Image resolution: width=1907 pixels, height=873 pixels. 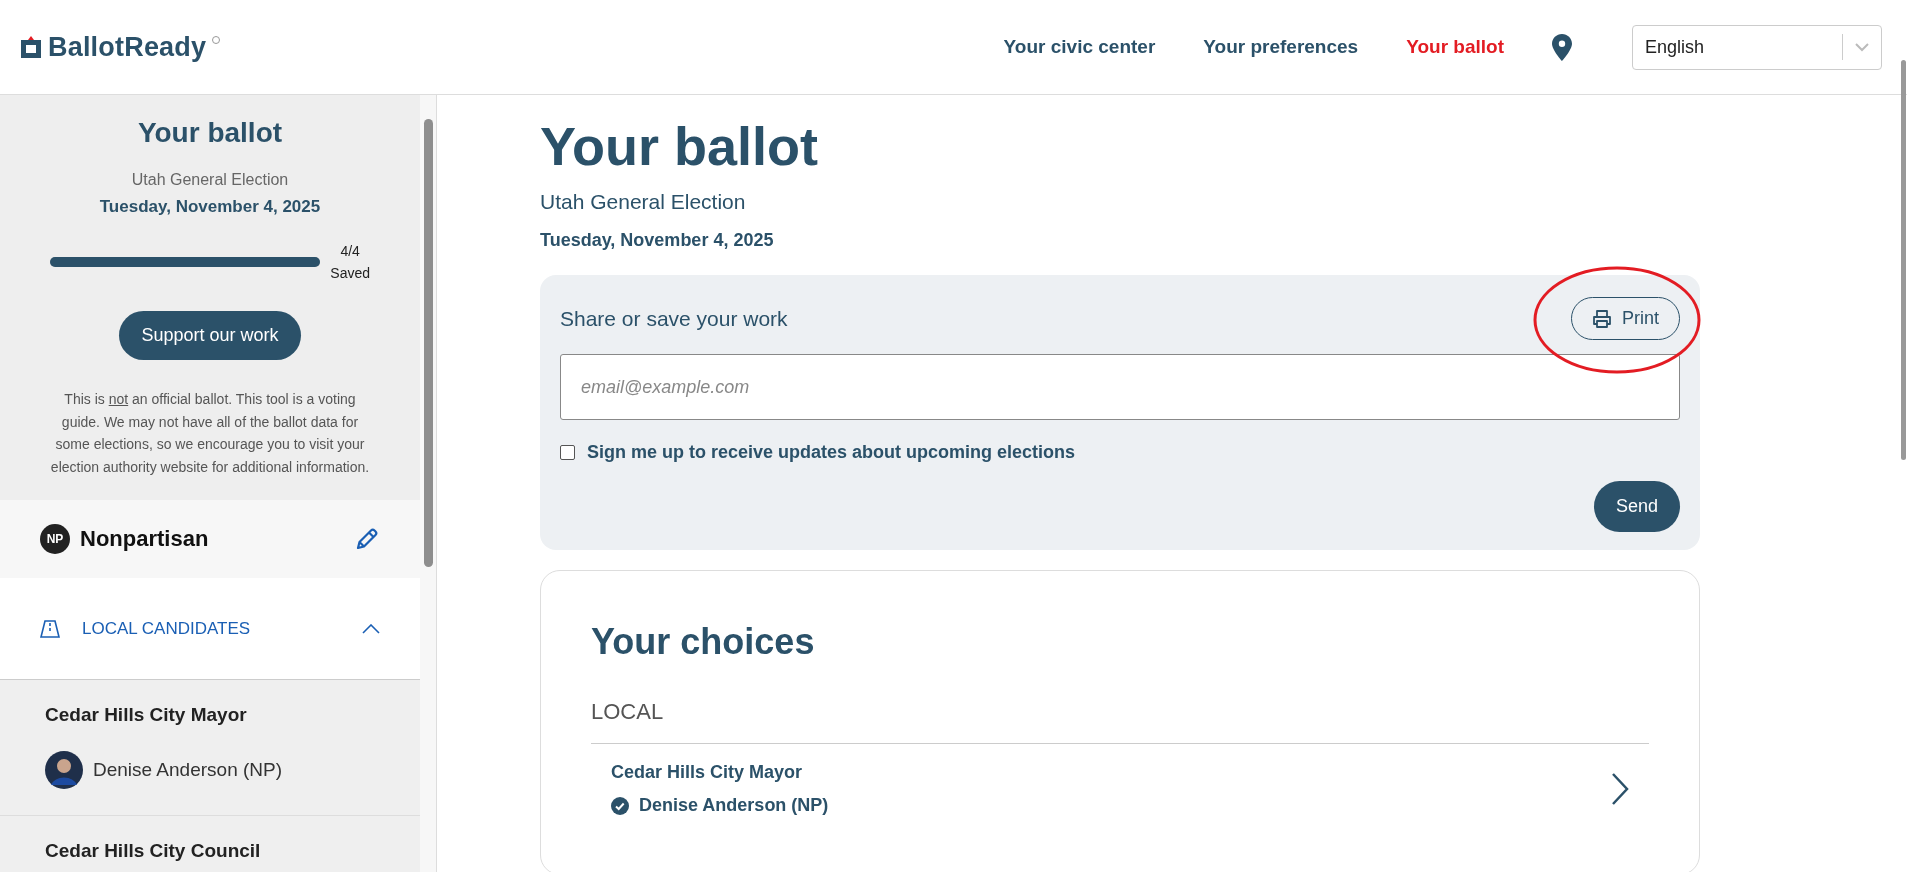 What do you see at coordinates (679, 147) in the screenshot?
I see `page-title: Your ballot` at bounding box center [679, 147].